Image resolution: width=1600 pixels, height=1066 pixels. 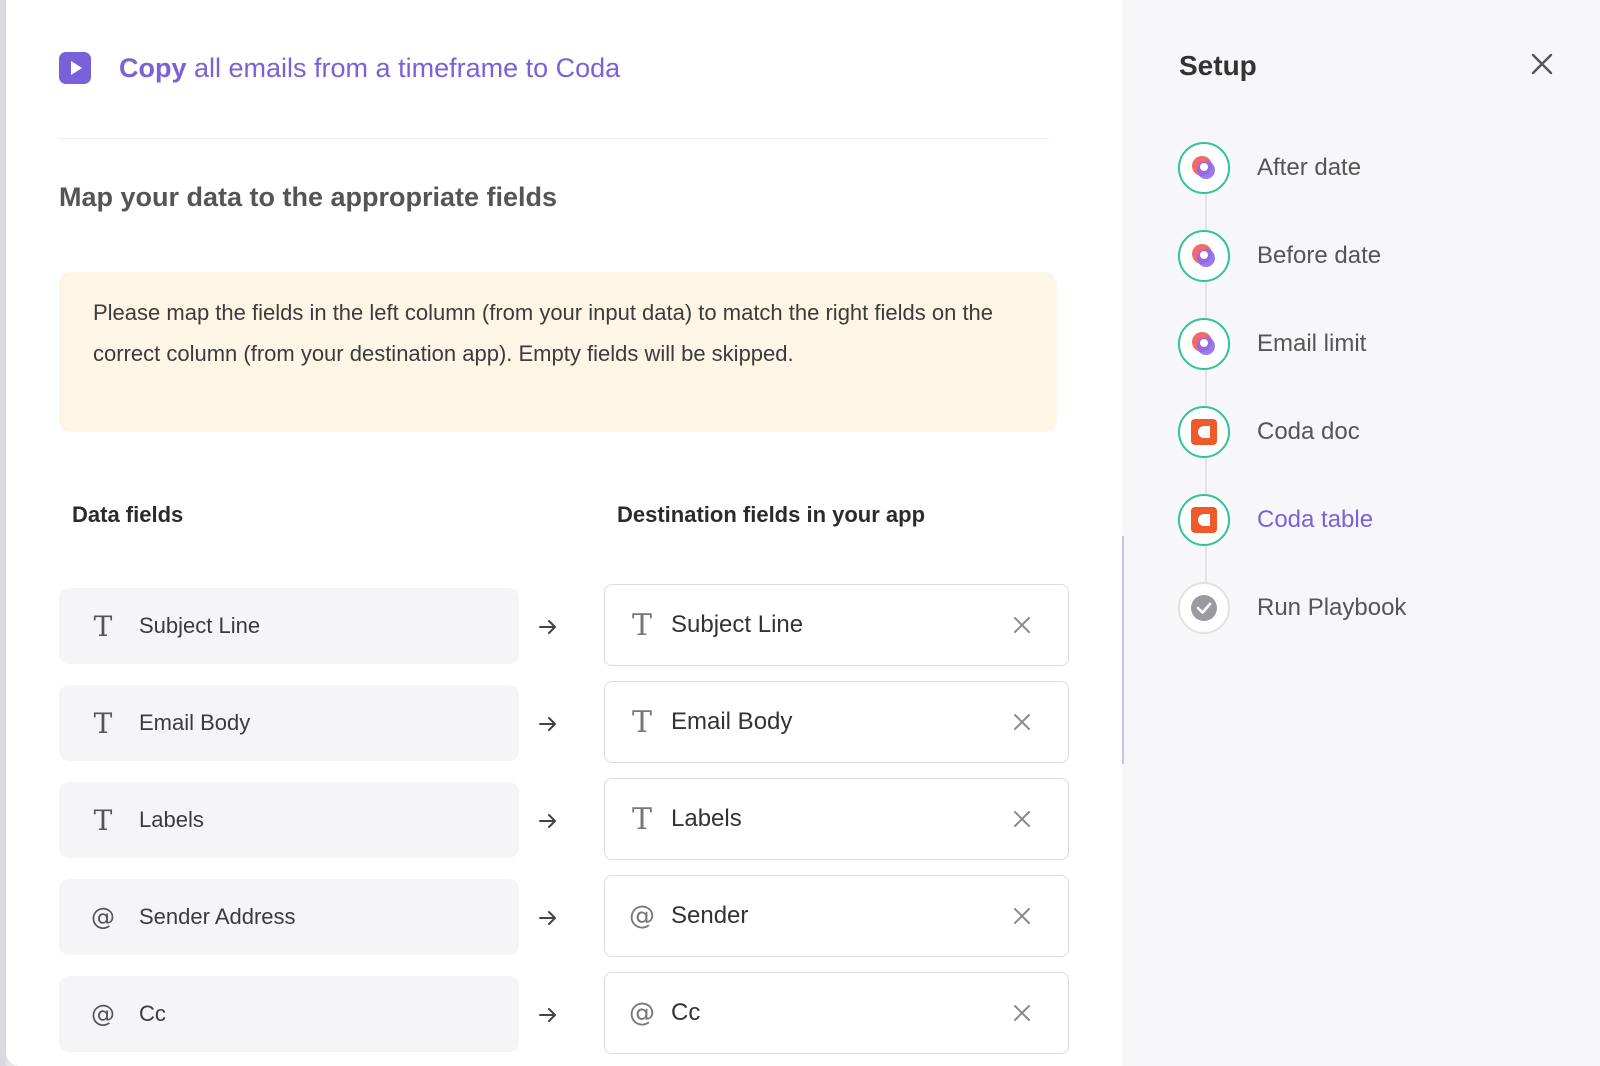 I want to click on source-field-label: Labels, so click(x=171, y=819).